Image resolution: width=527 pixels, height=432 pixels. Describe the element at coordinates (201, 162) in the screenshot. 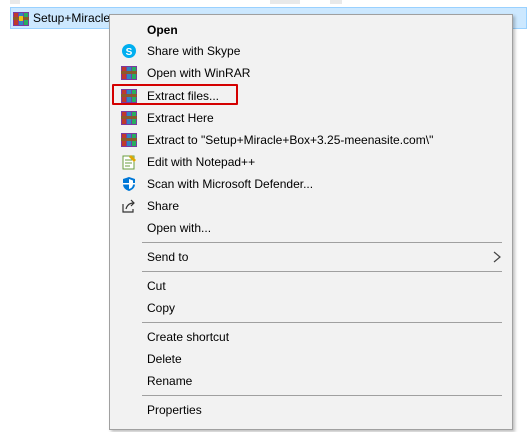

I see `menu-item-label: Edit with Notepad++` at that location.